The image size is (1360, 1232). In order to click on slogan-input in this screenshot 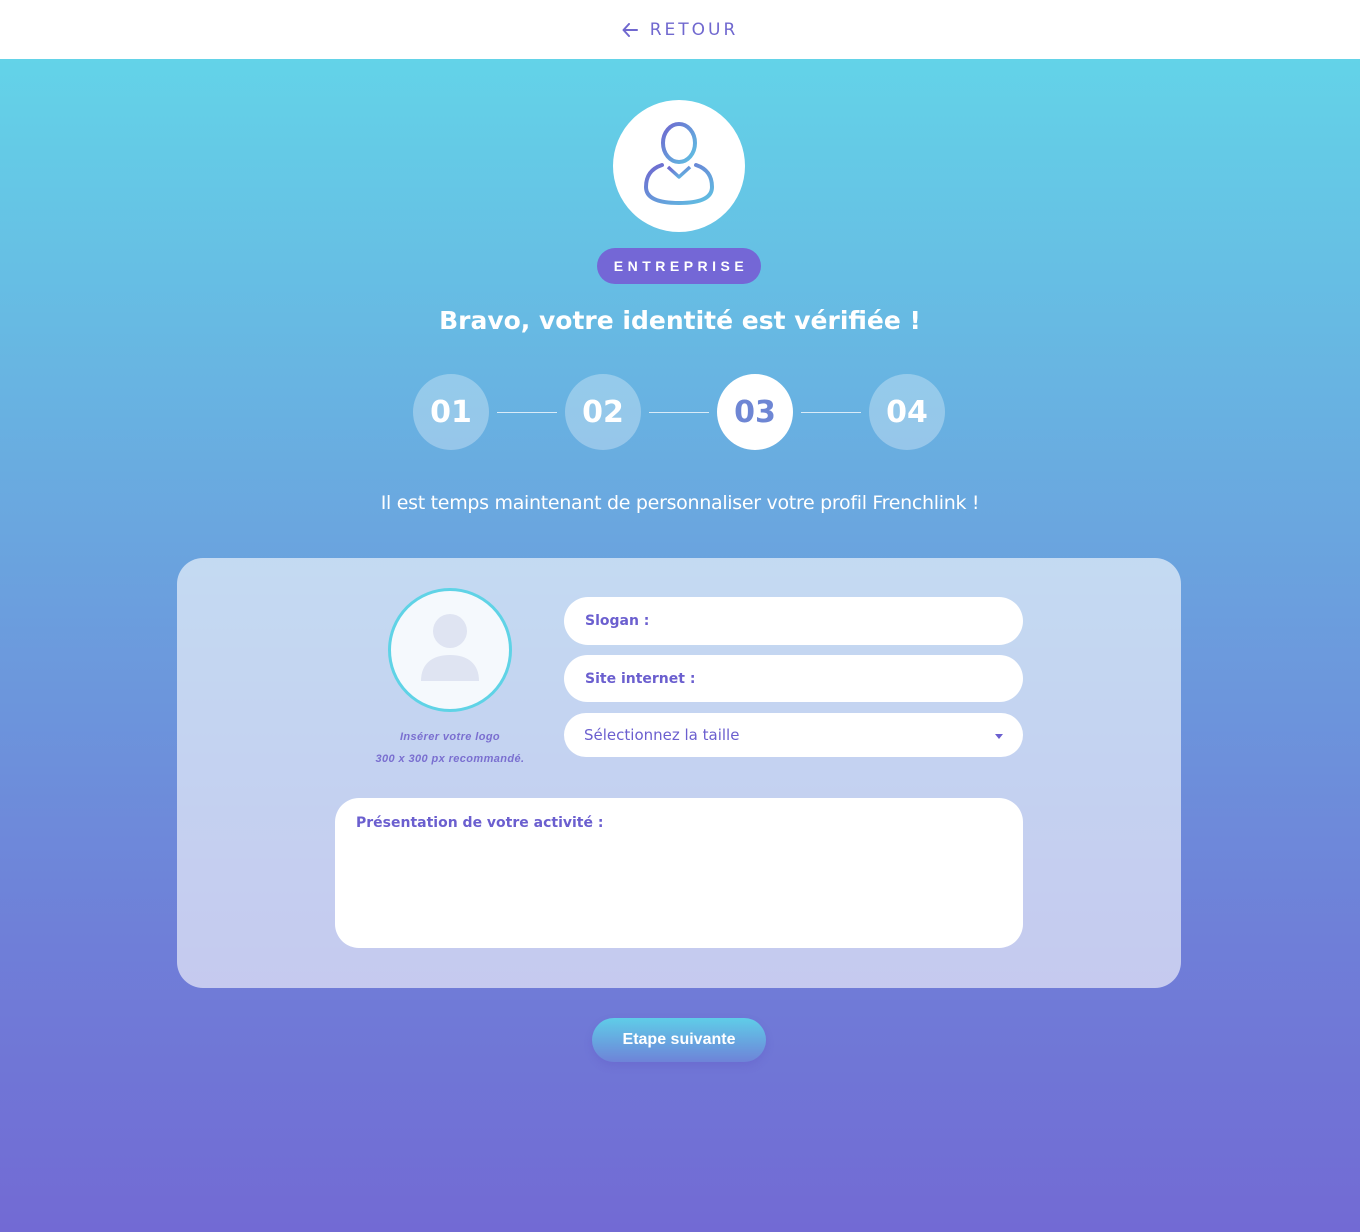, I will do `click(793, 621)`.